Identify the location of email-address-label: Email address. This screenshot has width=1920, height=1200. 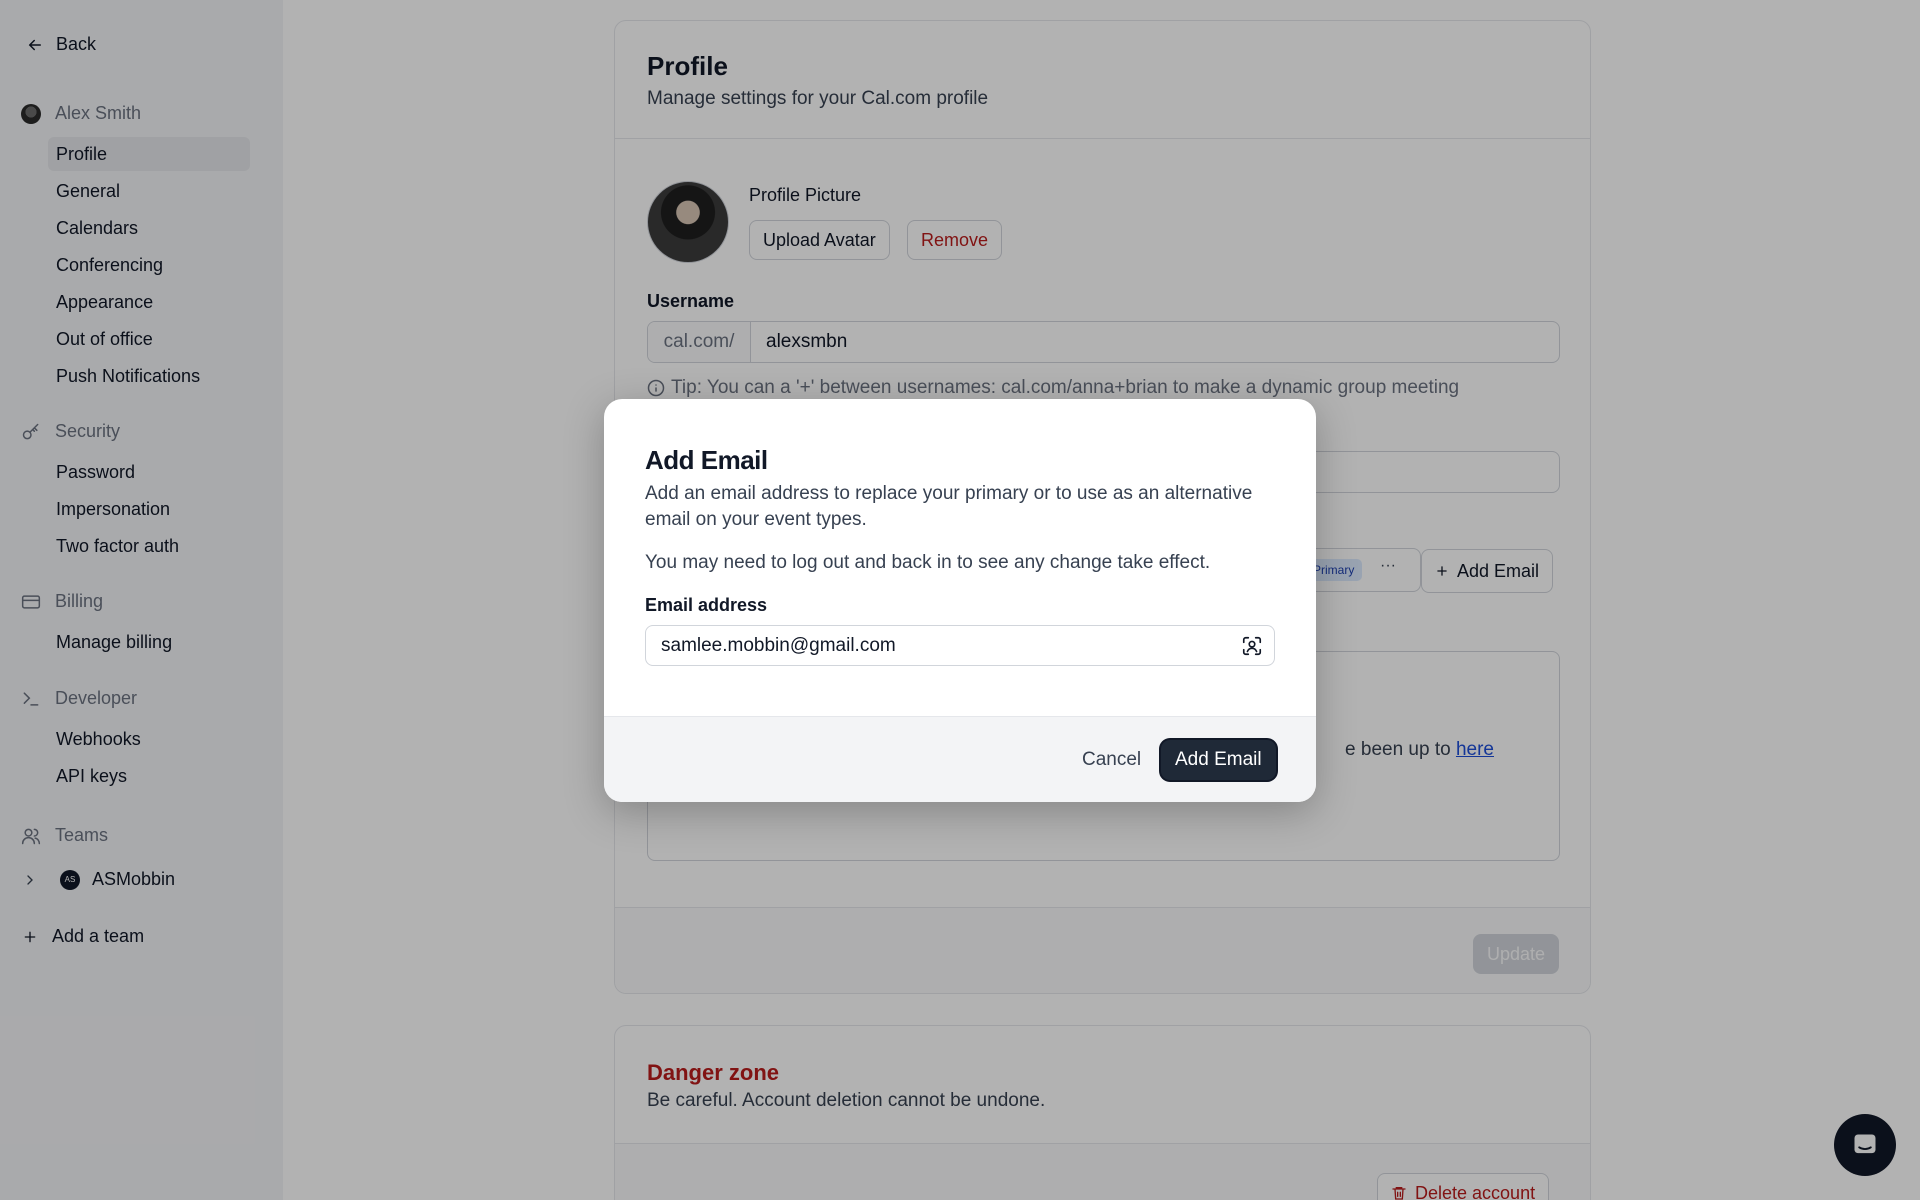
(706, 605).